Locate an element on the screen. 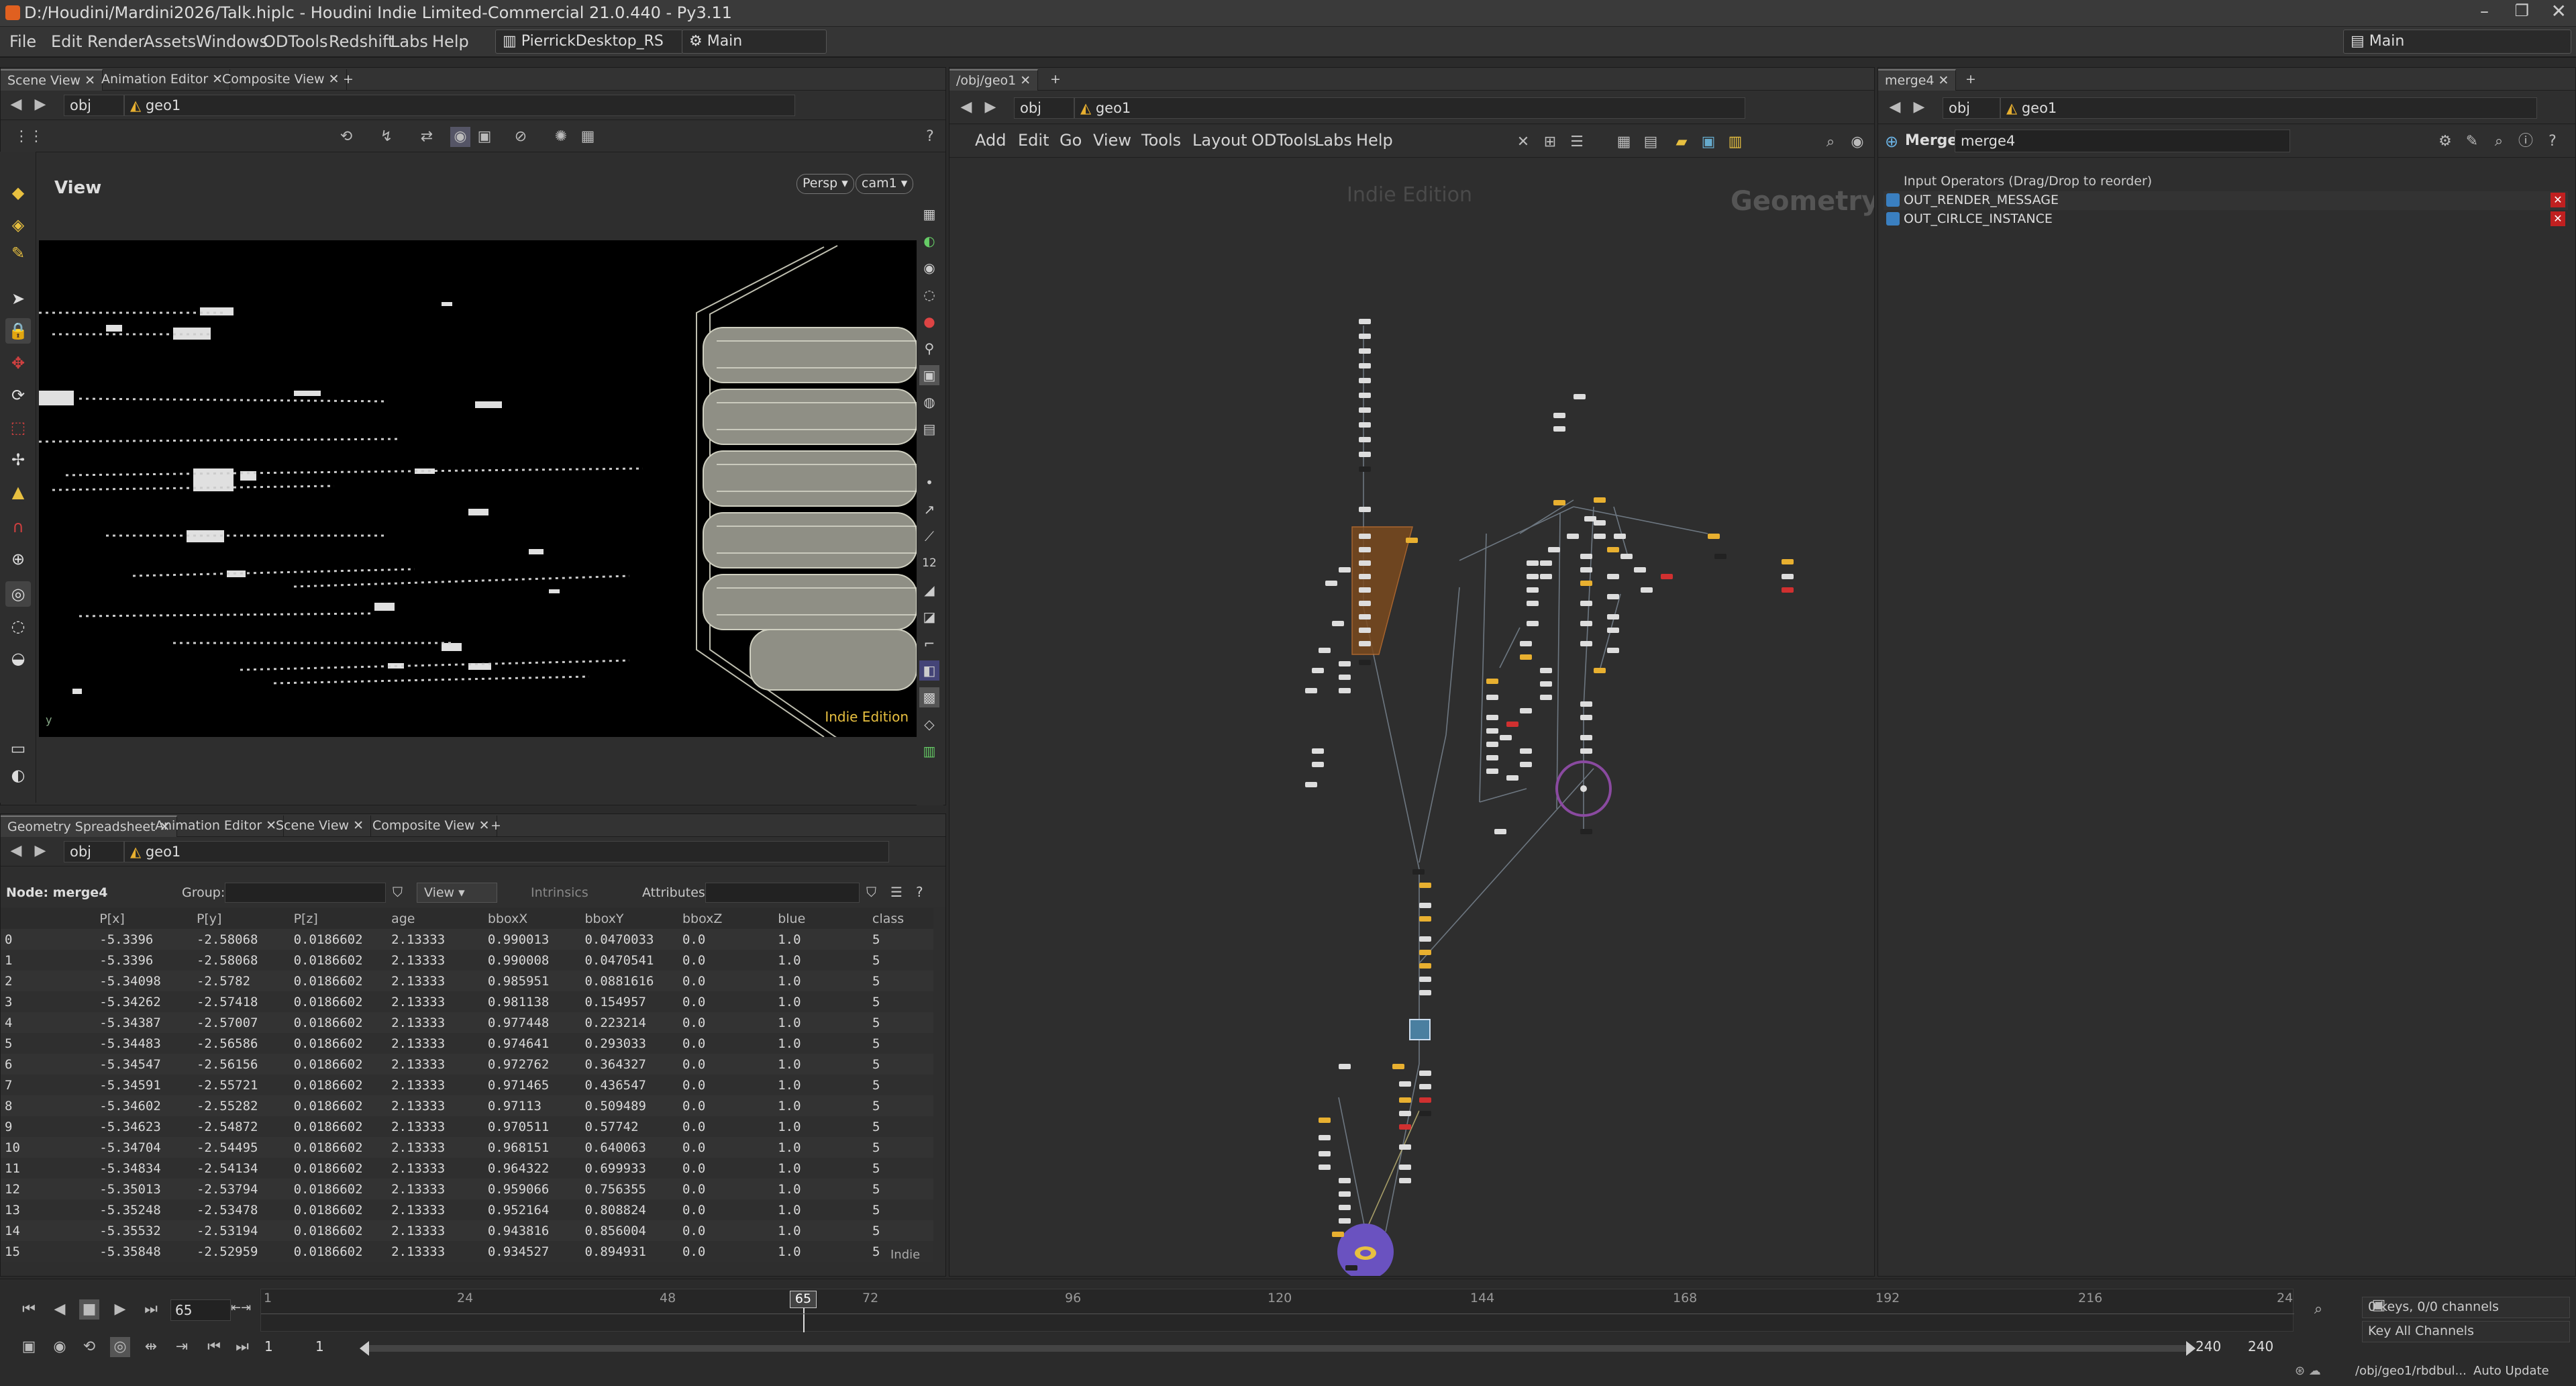 Image resolution: width=2576 pixels, height=1386 pixels. display-option-15-icon: ◪ is located at coordinates (929, 617).